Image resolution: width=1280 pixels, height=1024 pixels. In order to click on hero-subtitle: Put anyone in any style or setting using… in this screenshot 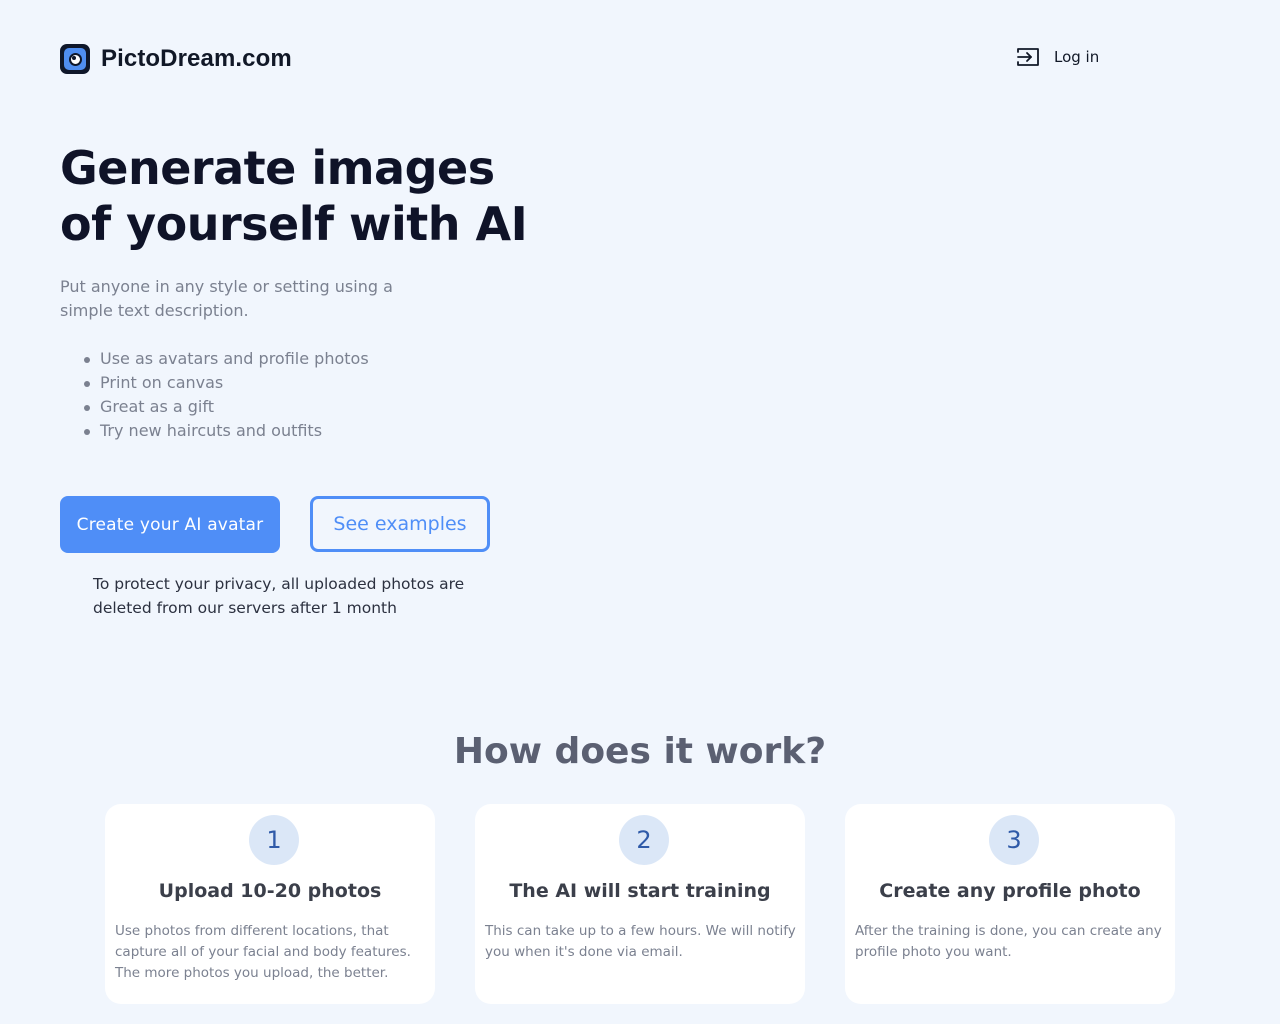, I will do `click(226, 298)`.